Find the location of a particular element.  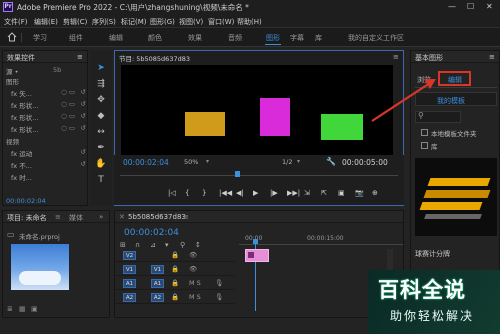

effect-row: 视频 is located at coordinates (46, 141).